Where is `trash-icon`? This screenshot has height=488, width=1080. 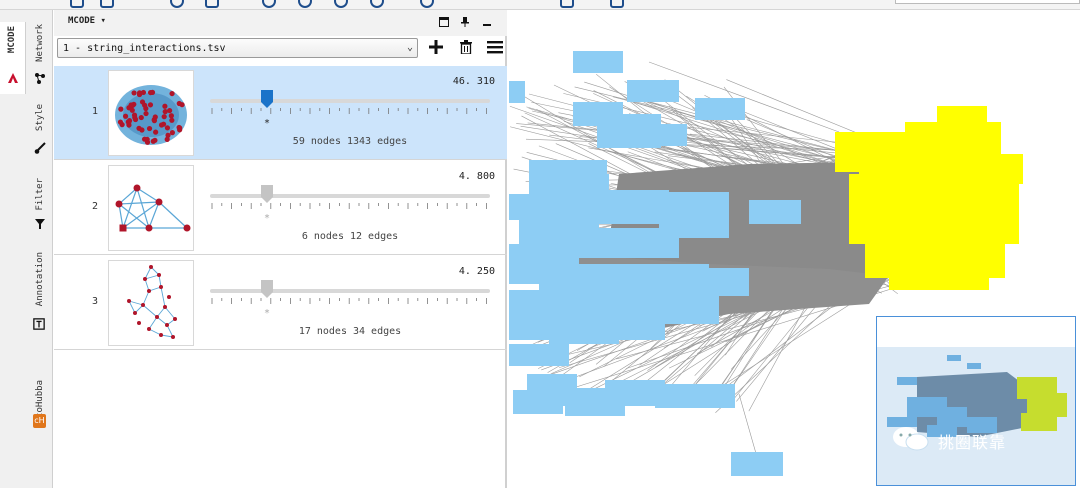 trash-icon is located at coordinates (466, 47).